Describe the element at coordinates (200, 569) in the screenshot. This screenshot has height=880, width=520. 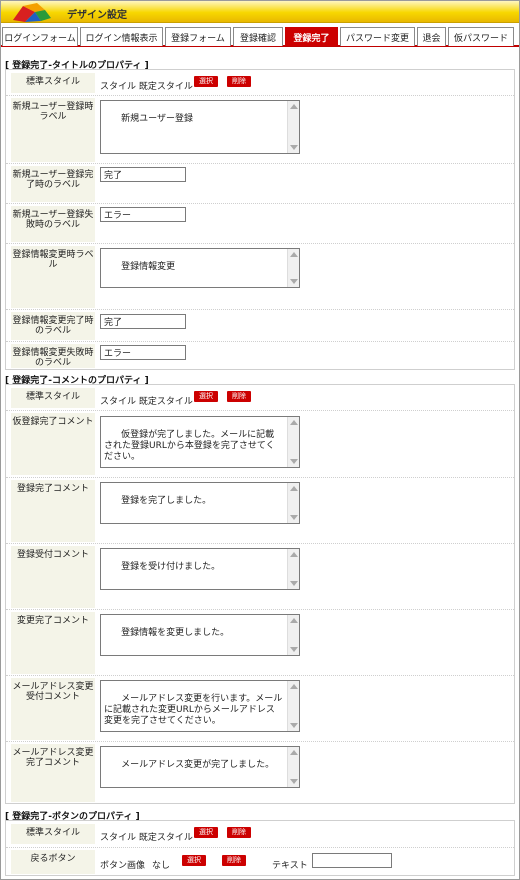
I see `register-accept-comment-textarea: 登録を受け付けました。` at that location.